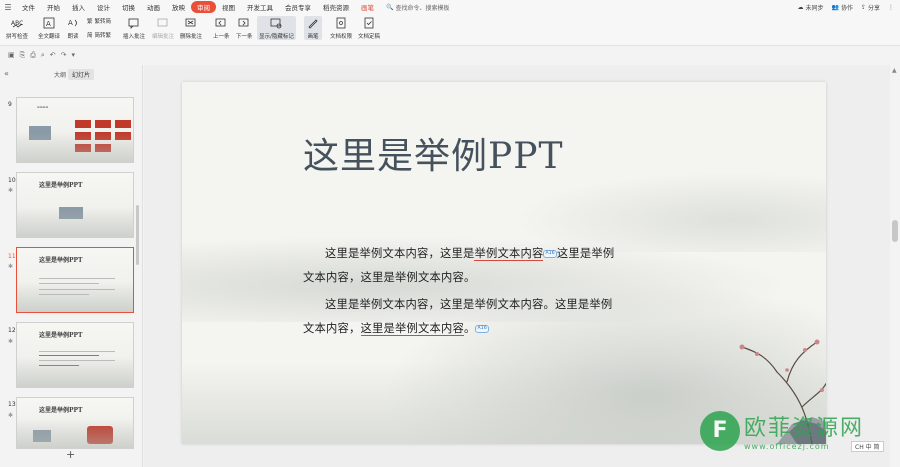 This screenshot has width=900, height=467. Describe the element at coordinates (28, 7) in the screenshot. I see `menu-file: 文件` at that location.